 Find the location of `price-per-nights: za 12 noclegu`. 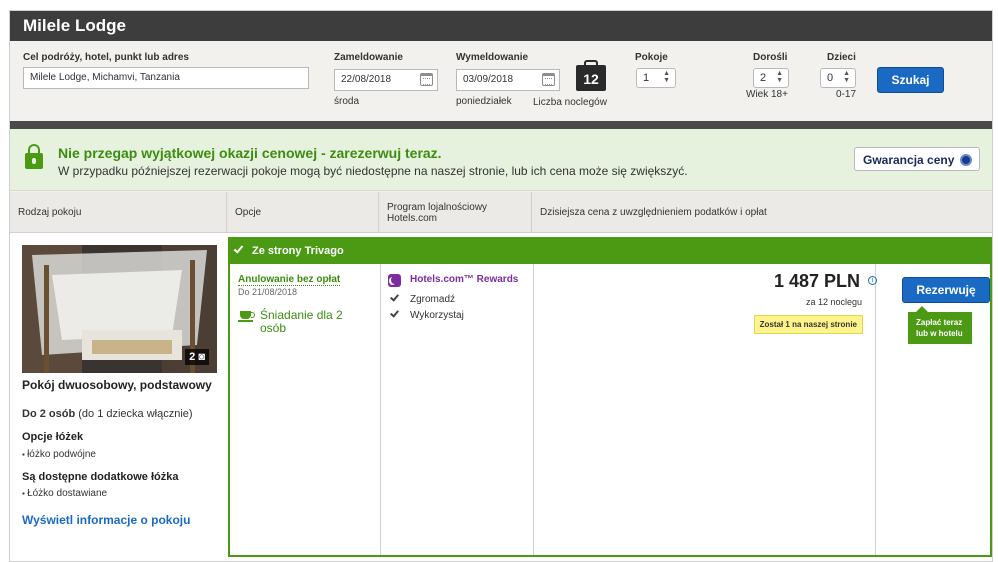

price-per-nights: za 12 noclegu is located at coordinates (833, 302).